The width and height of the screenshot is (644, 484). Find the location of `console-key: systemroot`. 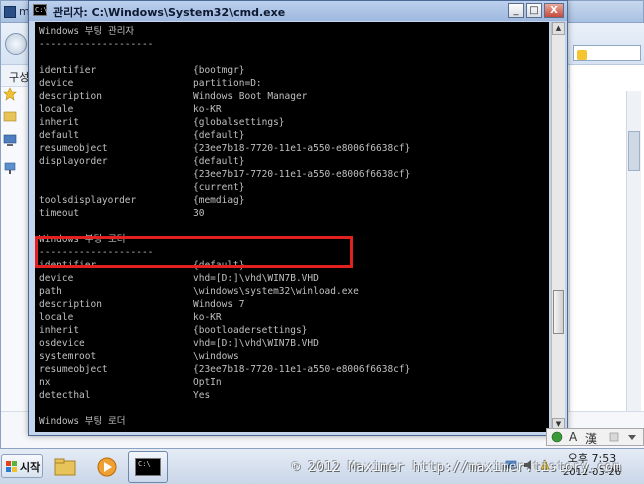

console-key: systemroot is located at coordinates (68, 356).